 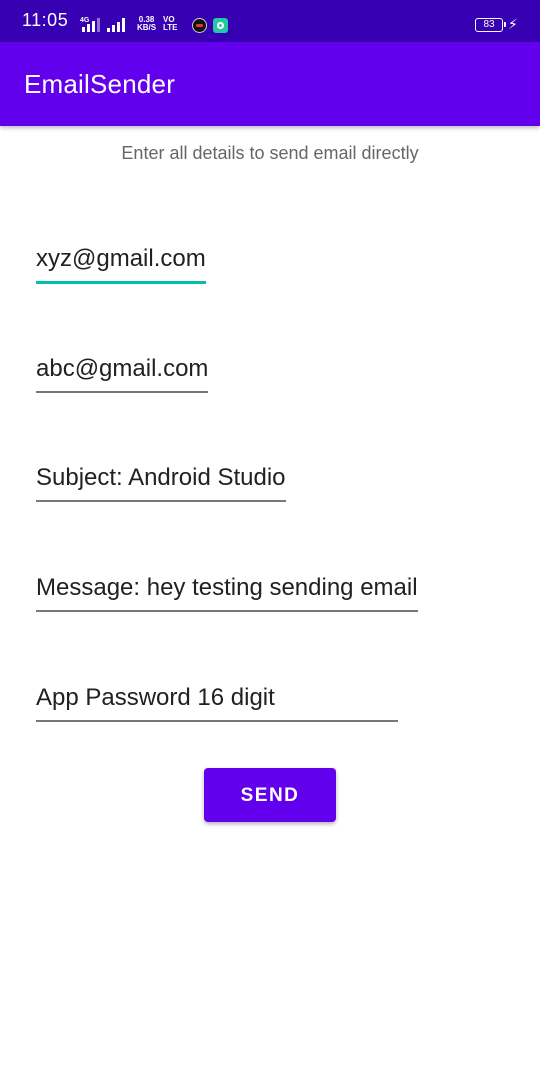 I want to click on app-title: EmailSender, so click(x=100, y=84).